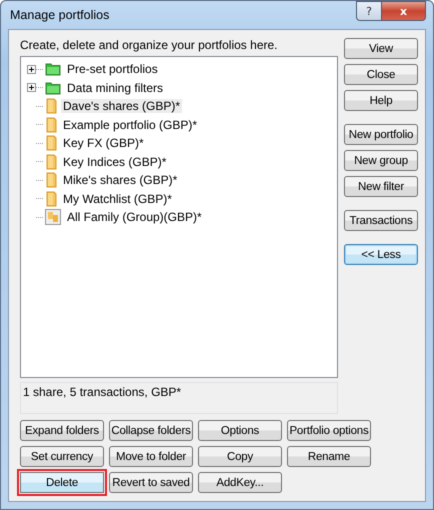 This screenshot has height=510, width=434. What do you see at coordinates (102, 392) in the screenshot?
I see `status-text: 1 share, 5 transactions, GBP*` at bounding box center [102, 392].